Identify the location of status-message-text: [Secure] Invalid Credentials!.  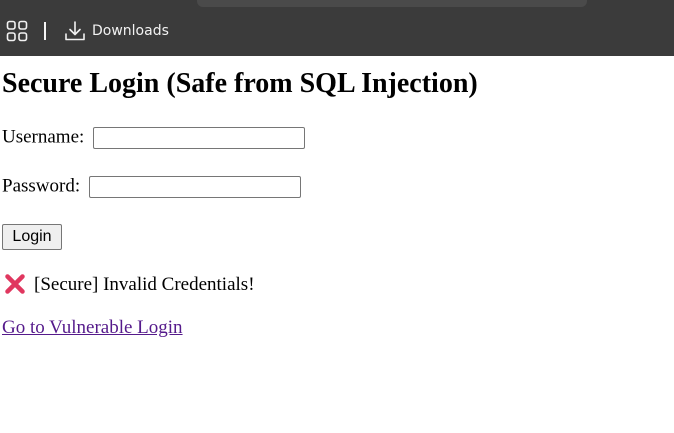
(144, 284).